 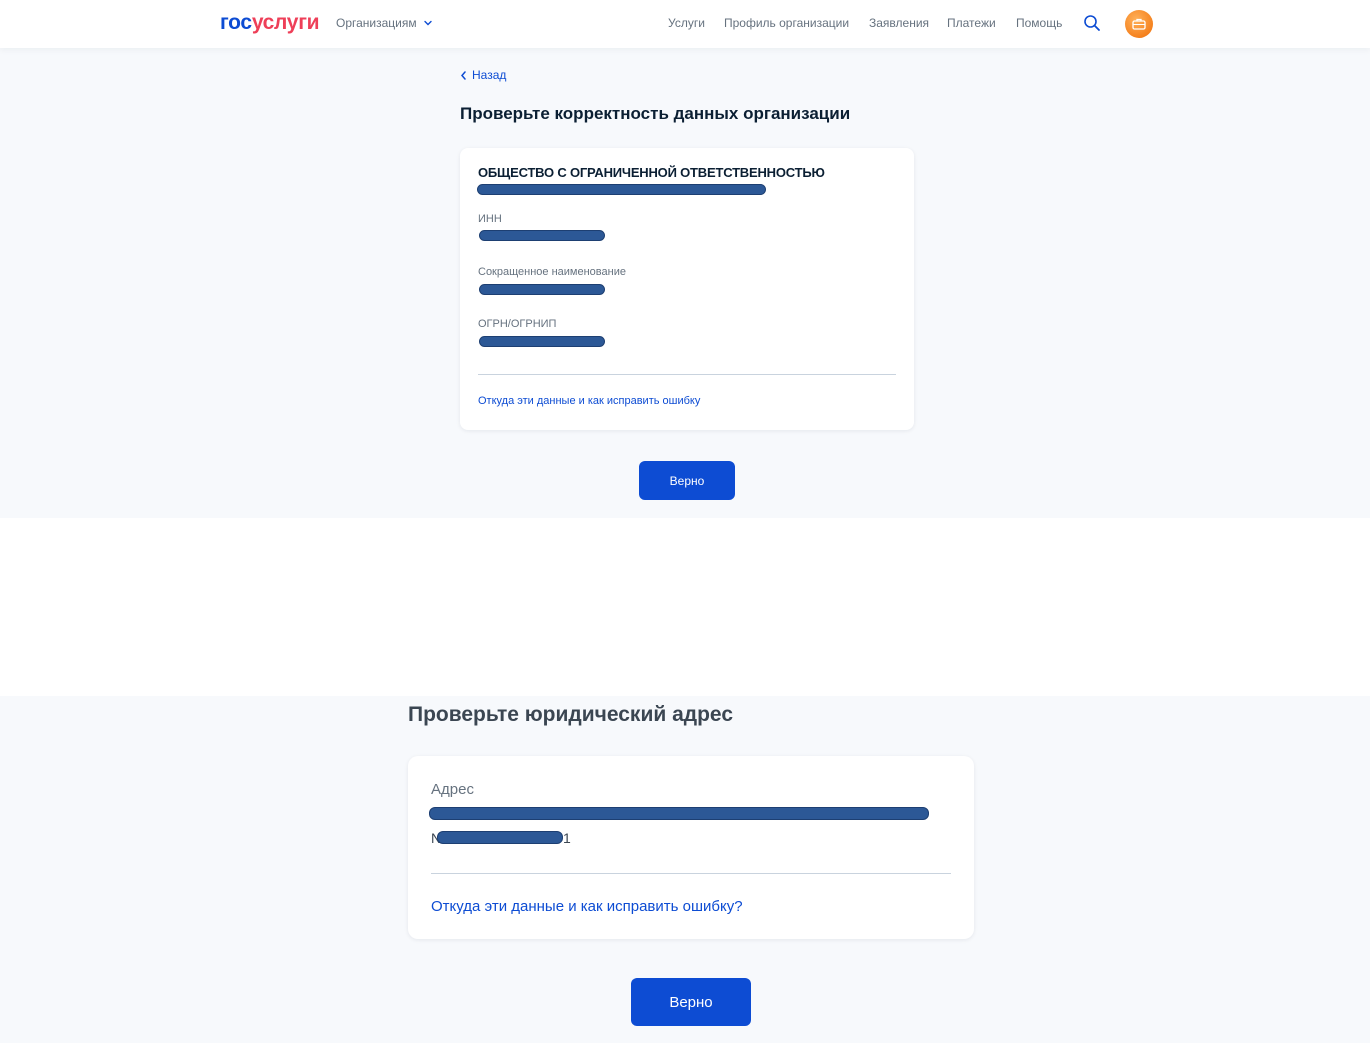 I want to click on chevron-left-icon, so click(x=463, y=75).